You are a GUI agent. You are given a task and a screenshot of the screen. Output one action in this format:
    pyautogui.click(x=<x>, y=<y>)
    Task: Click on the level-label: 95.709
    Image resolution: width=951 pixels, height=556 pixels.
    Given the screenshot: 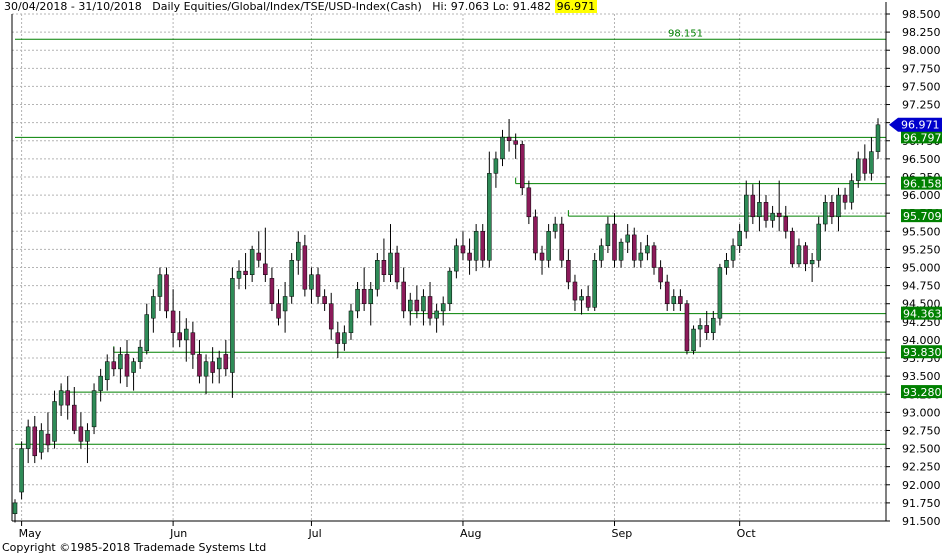 What is the action you would take?
    pyautogui.click(x=922, y=216)
    